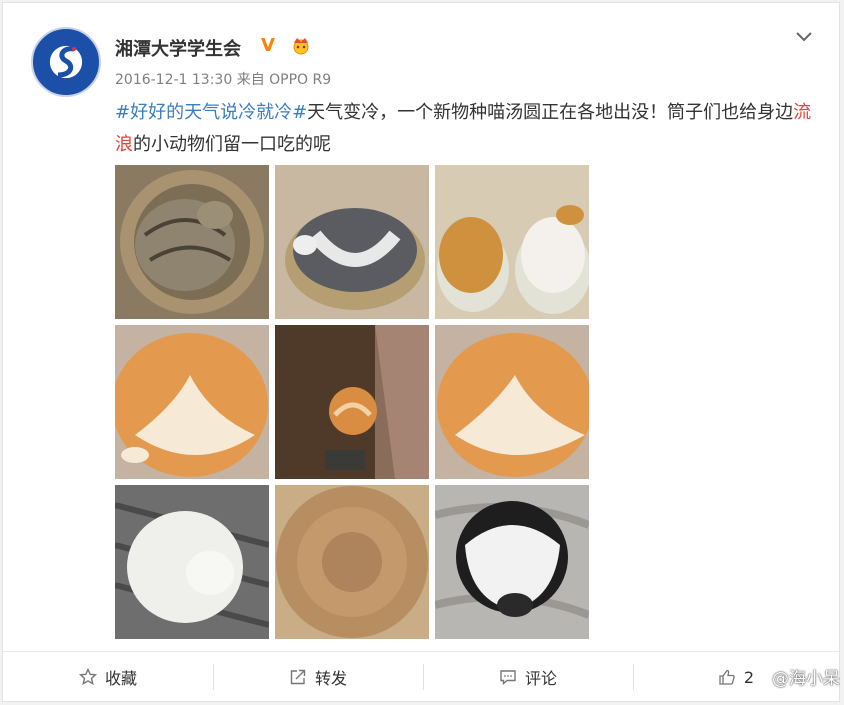  I want to click on star-icon, so click(87, 677).